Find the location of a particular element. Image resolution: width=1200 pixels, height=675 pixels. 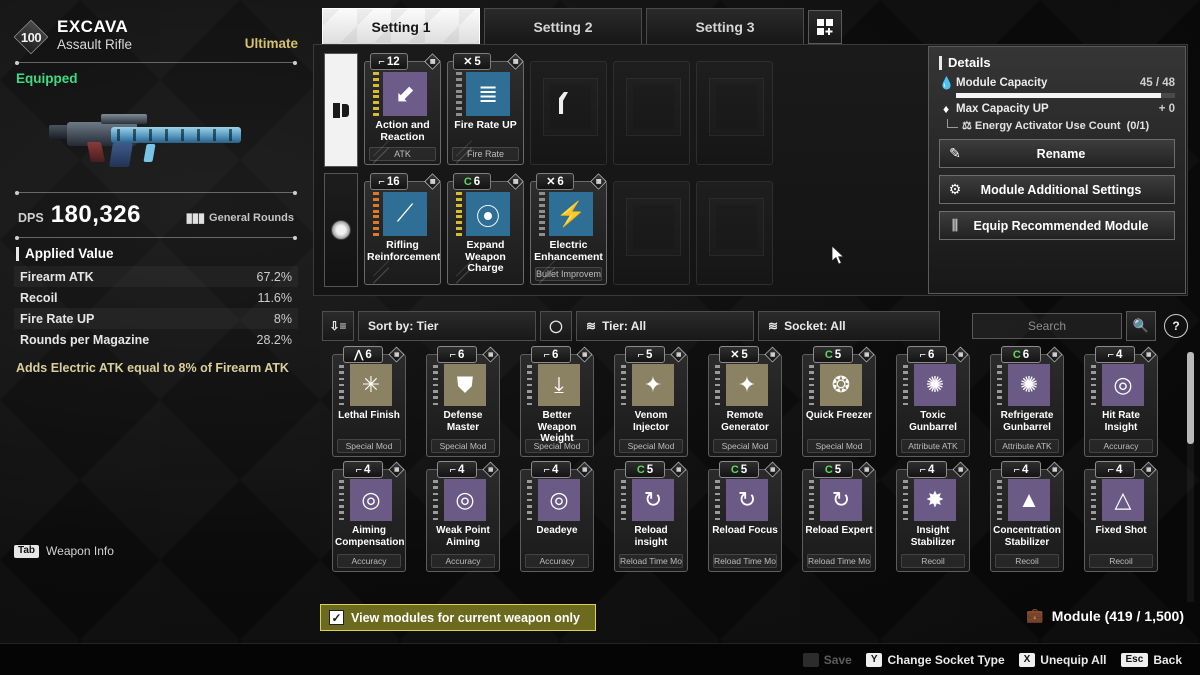

socket-filter-button: ≋ Socket: All is located at coordinates (849, 326).